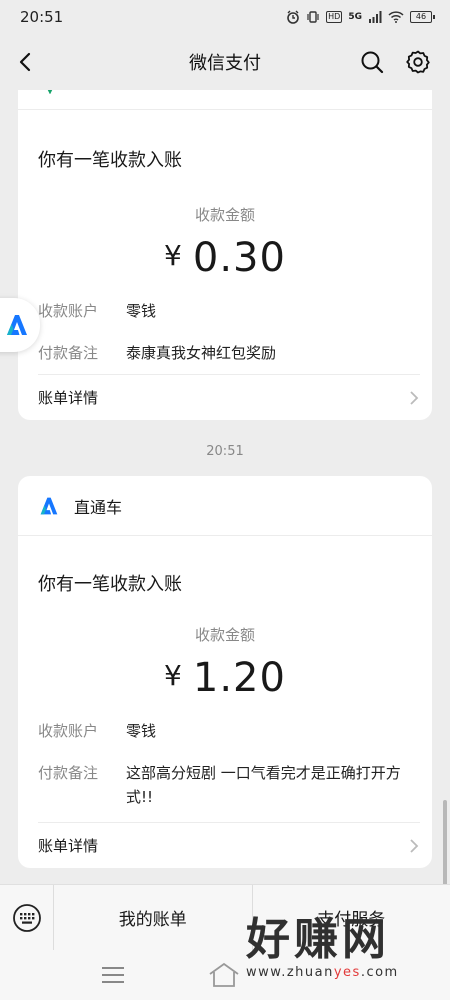 The image size is (450, 1000). I want to click on wifi-icon, so click(396, 17).